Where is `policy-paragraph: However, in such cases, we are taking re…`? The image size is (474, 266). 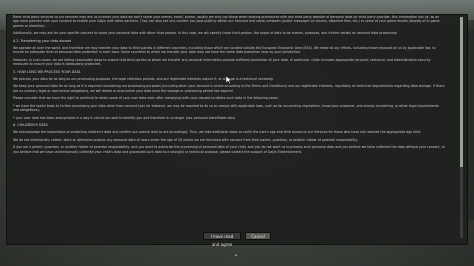
policy-paragraph: However, in such cases, we are taking re… is located at coordinates (222, 62).